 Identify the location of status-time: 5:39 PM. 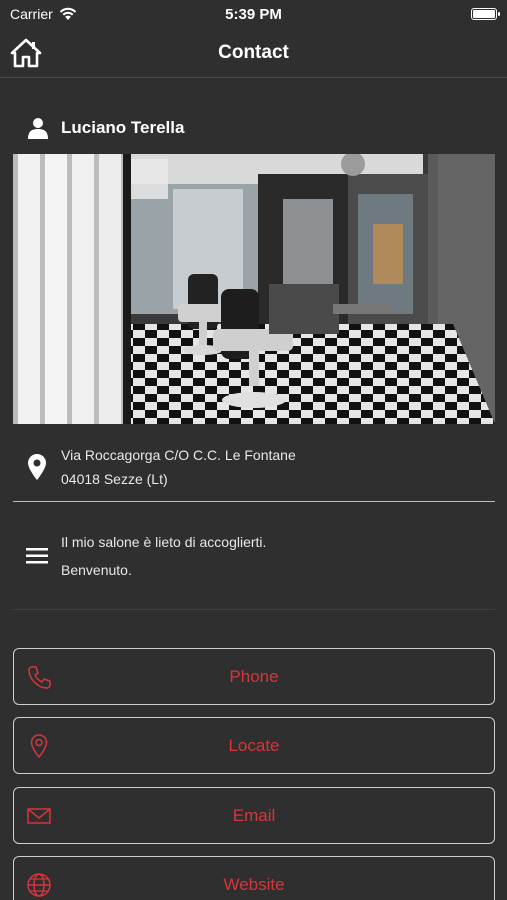
(253, 14).